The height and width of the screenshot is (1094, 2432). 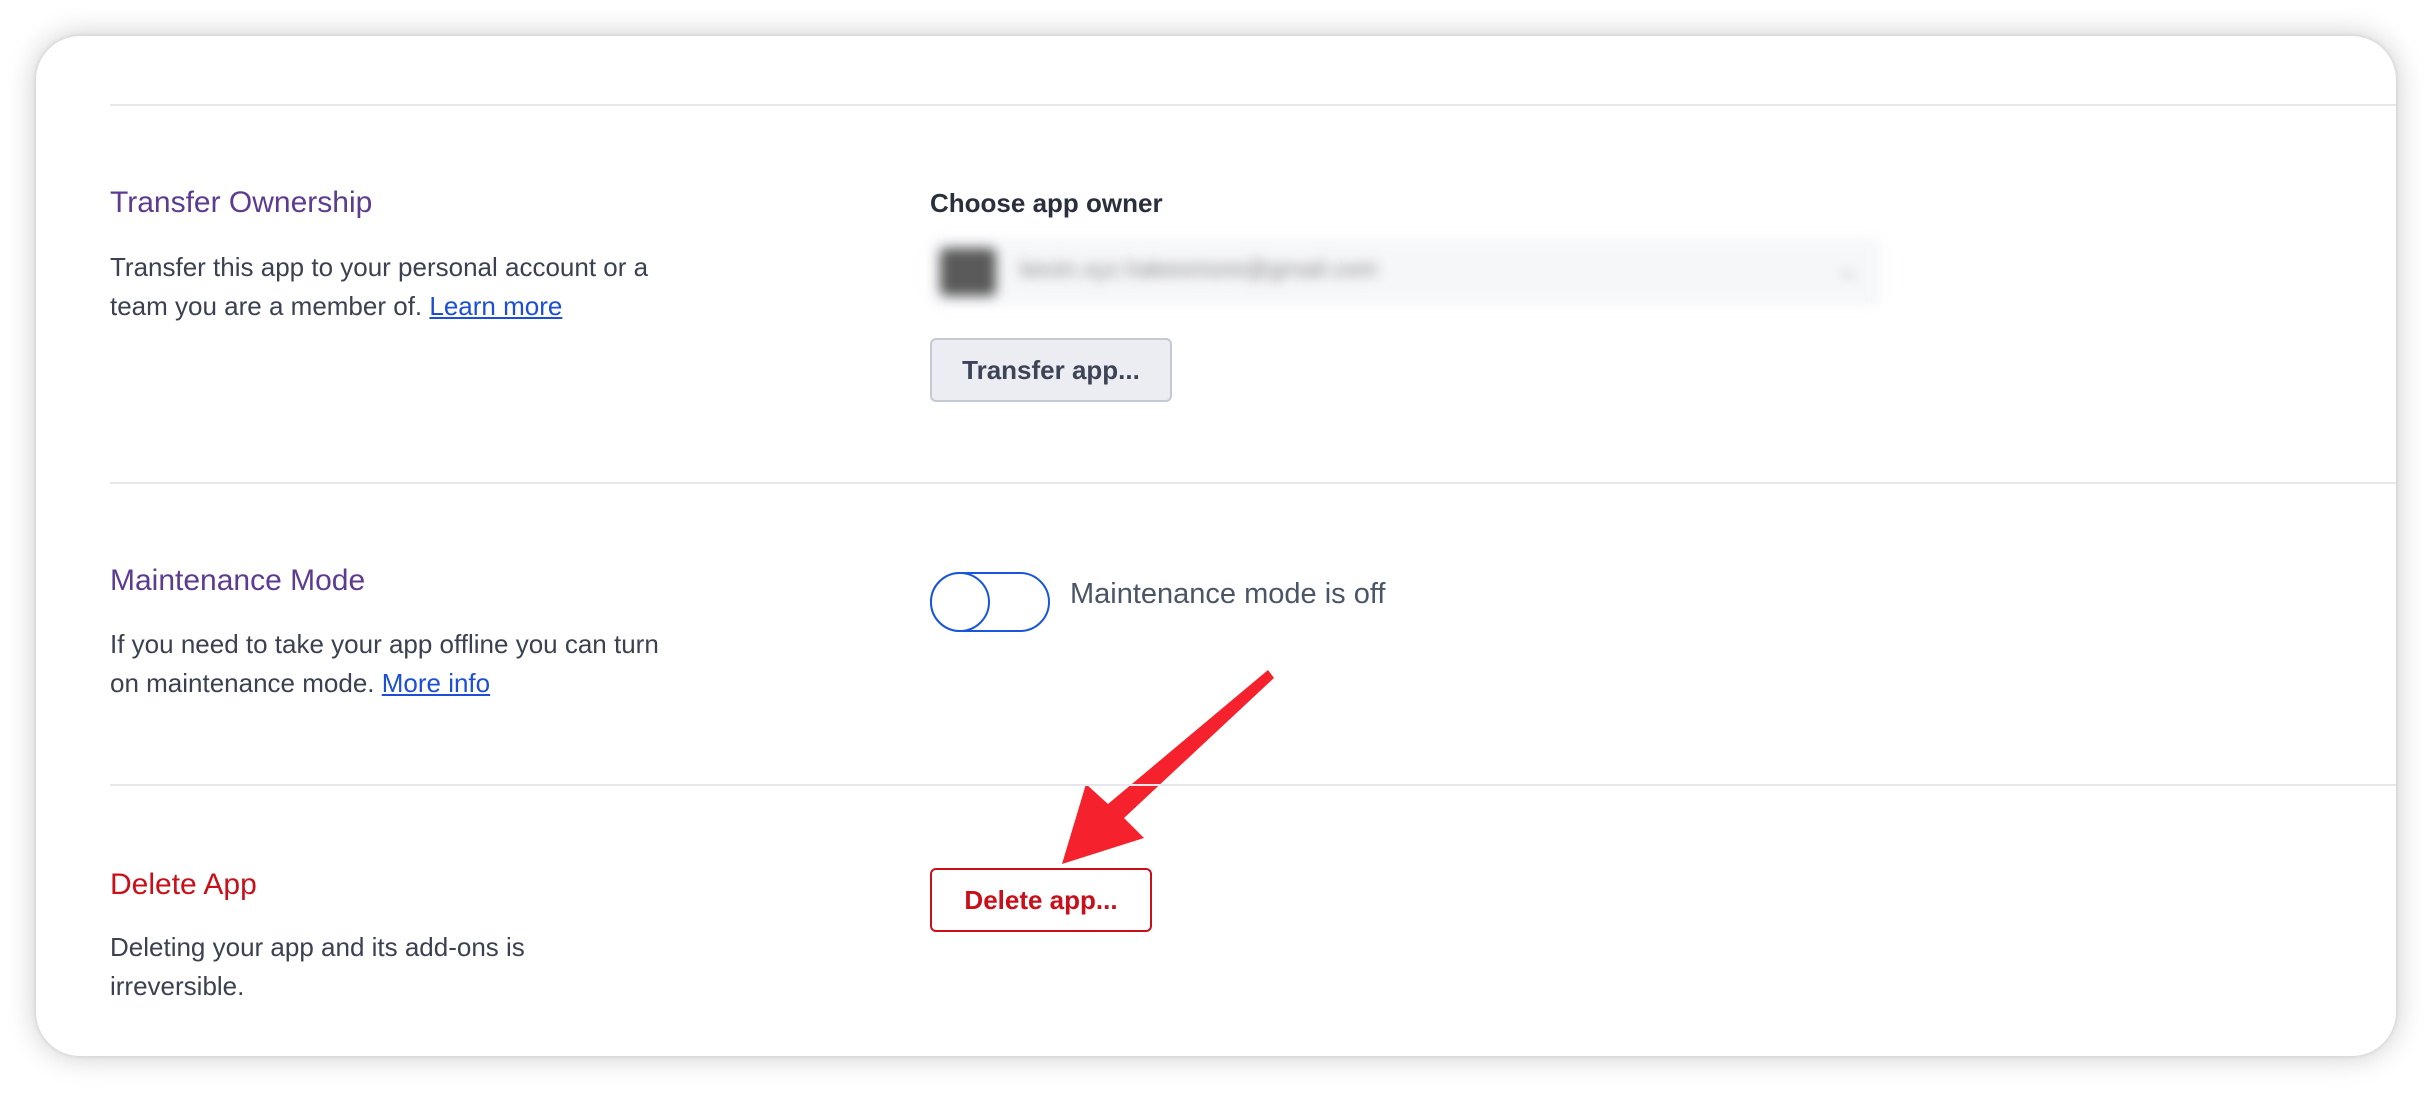 I want to click on transfer-ownership-title: Transfer Ownership, so click(x=241, y=202).